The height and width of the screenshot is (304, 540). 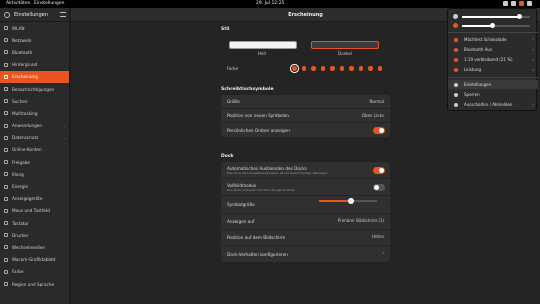 What do you see at coordinates (6, 223) in the screenshot?
I see `keyboard-icon` at bounding box center [6, 223].